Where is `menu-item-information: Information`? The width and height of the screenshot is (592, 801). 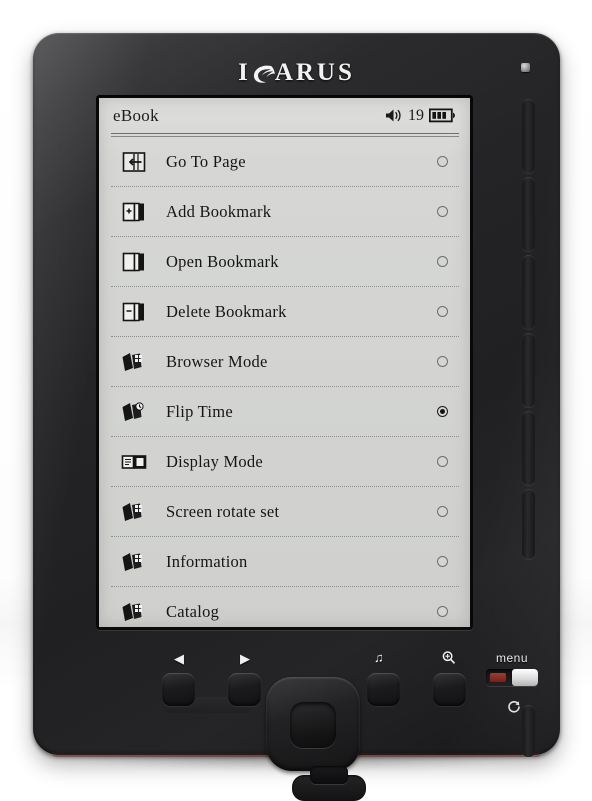 menu-item-information: Information is located at coordinates (285, 562).